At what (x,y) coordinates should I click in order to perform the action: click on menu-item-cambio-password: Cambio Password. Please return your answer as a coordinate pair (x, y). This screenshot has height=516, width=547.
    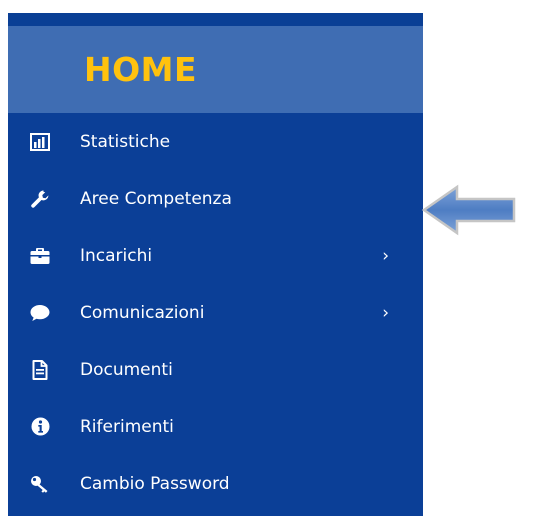
    Looking at the image, I should click on (215, 483).